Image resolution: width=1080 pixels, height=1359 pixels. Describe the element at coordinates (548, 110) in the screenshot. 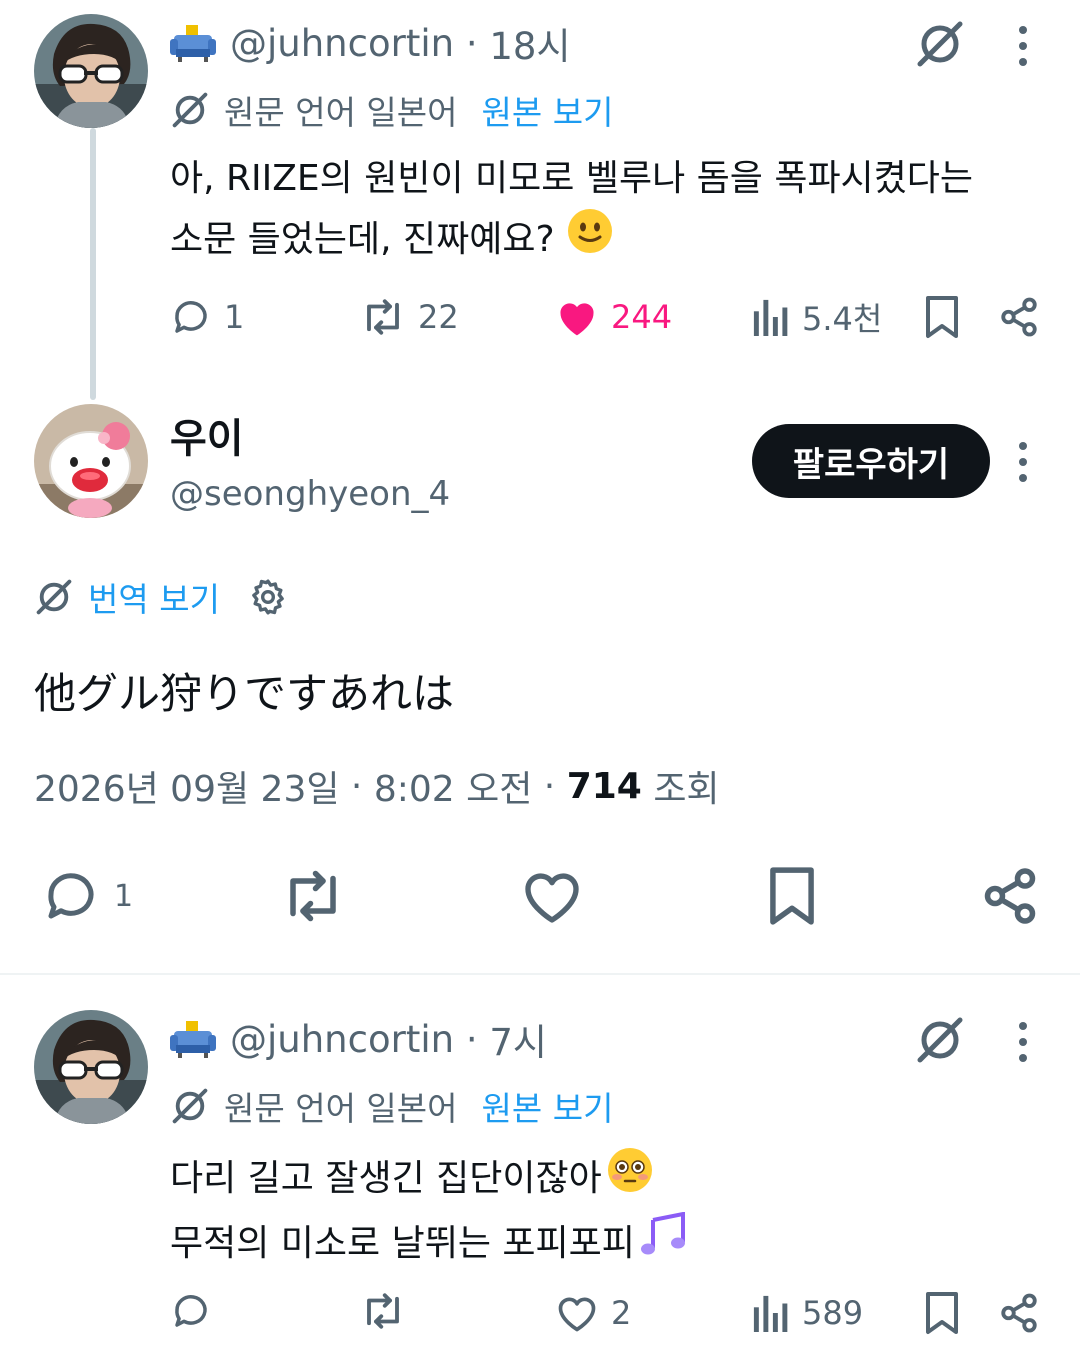

I see `reply1-show-original-link: 원본 보기` at that location.